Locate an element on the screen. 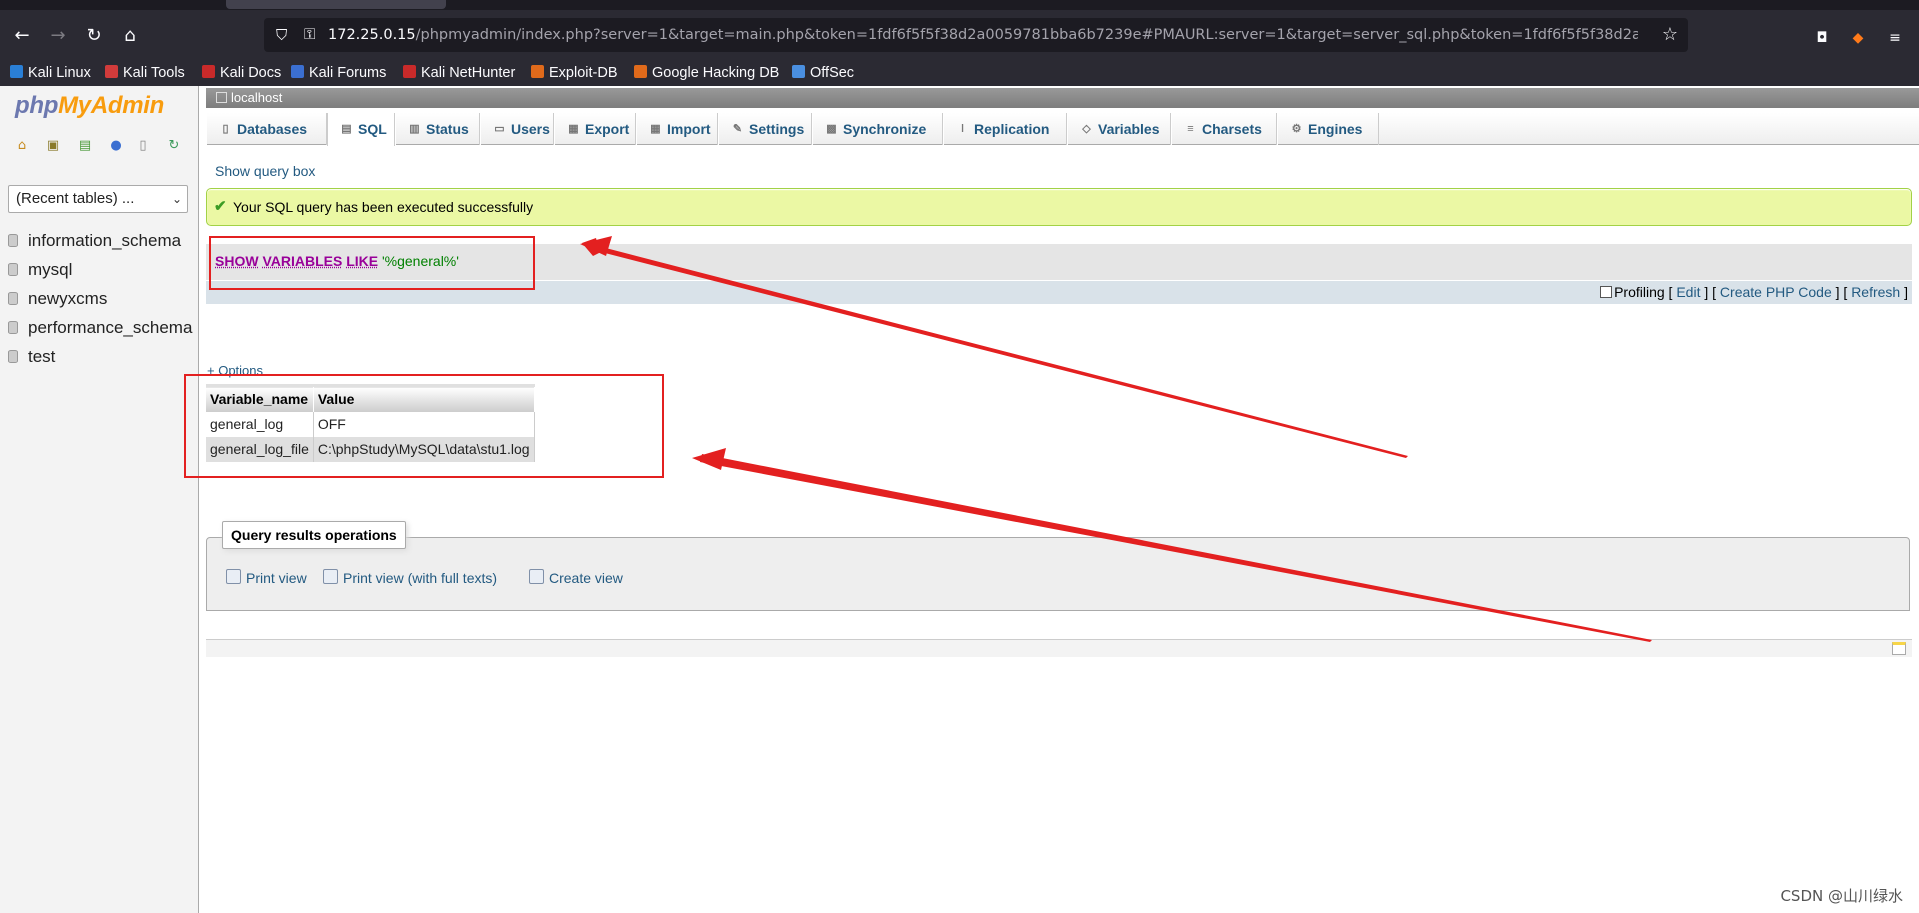  sql-docs-icon: ▯ is located at coordinates (143, 146).